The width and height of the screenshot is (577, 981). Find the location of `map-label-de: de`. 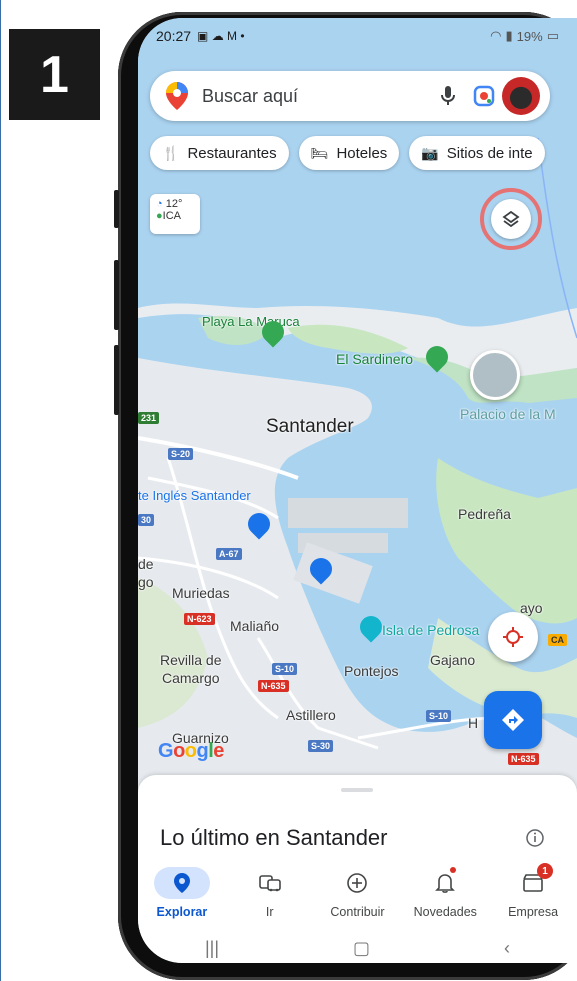

map-label-de: de is located at coordinates (146, 564).